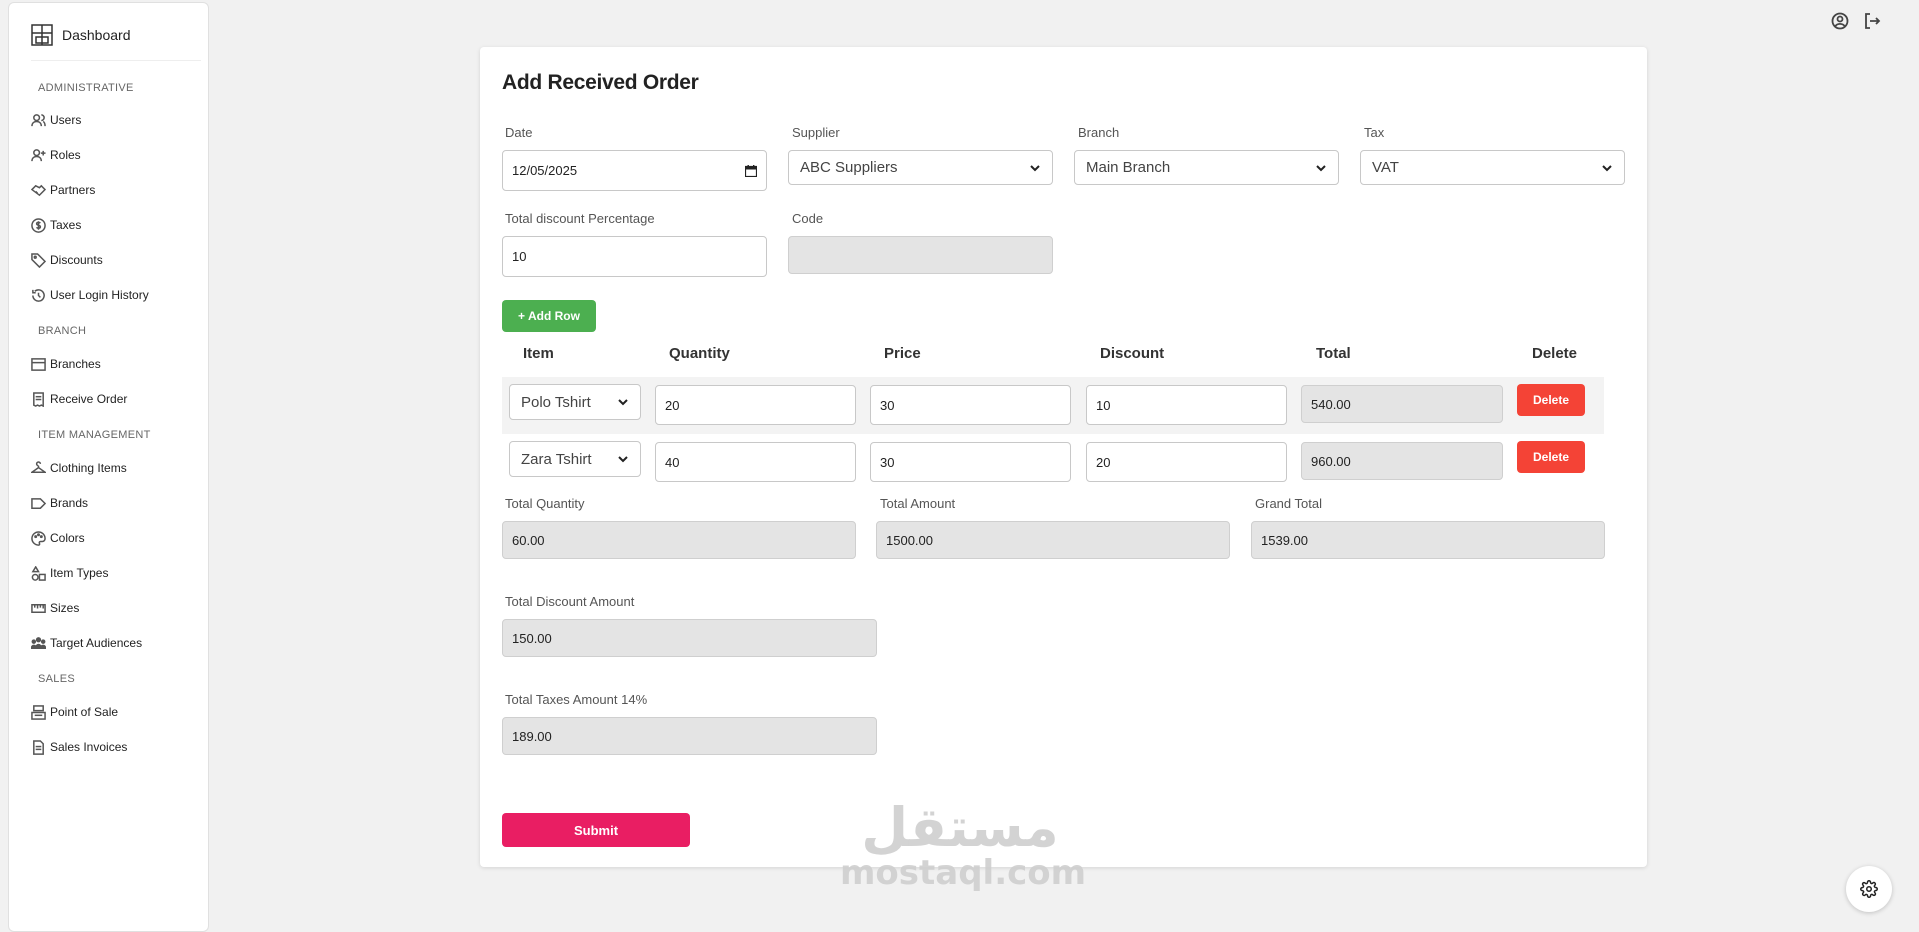 Image resolution: width=1919 pixels, height=932 pixels. I want to click on section-branch: BRANCH, so click(62, 331).